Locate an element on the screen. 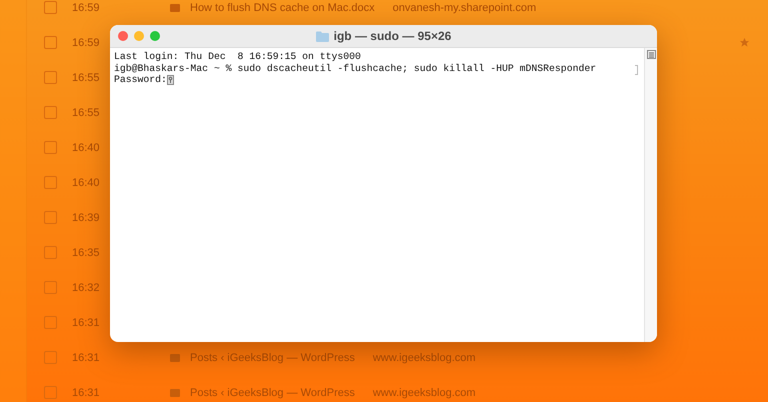 The image size is (768, 402). list-icon is located at coordinates (651, 54).